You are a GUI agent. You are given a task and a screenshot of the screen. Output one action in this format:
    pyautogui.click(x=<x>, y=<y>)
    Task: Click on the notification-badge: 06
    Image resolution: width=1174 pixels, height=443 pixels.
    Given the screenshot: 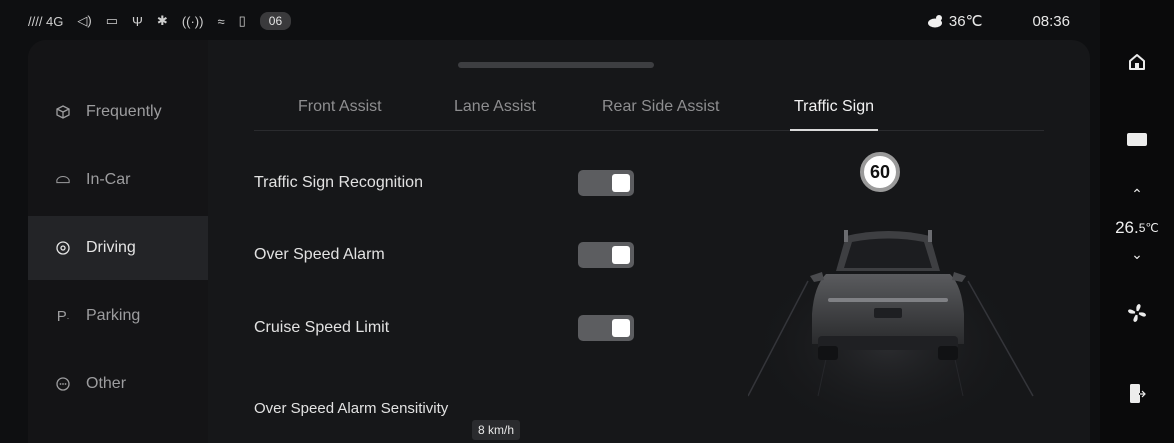 What is the action you would take?
    pyautogui.click(x=275, y=21)
    